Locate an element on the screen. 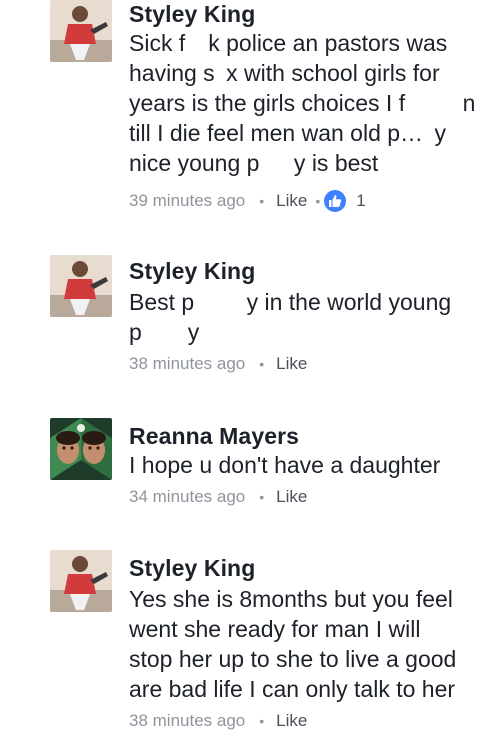  thumbs-up-icon is located at coordinates (335, 201).